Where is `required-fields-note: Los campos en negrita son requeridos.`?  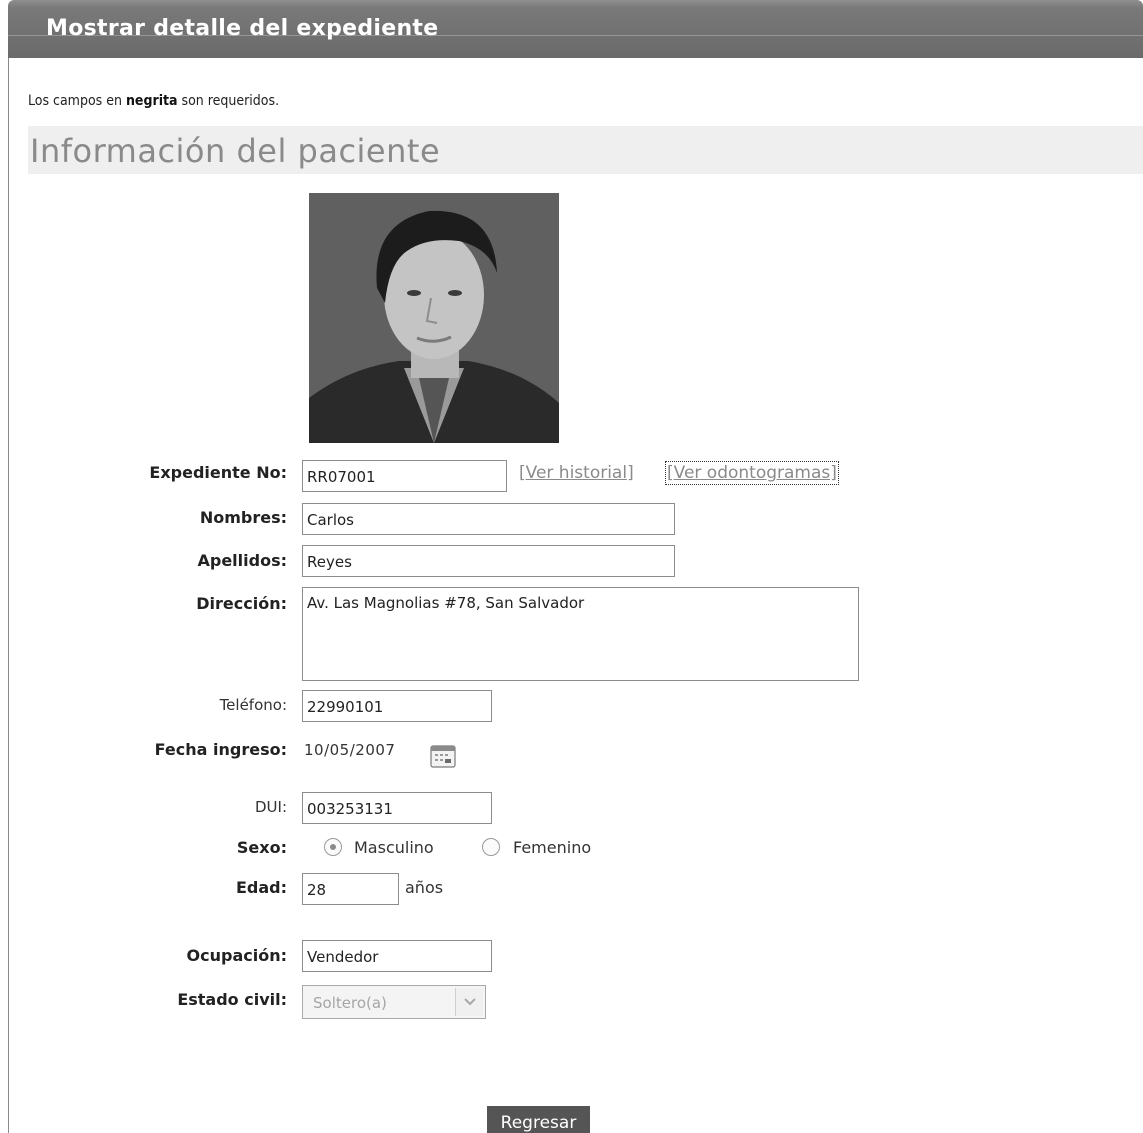 required-fields-note: Los campos en negrita son requeridos. is located at coordinates (153, 101).